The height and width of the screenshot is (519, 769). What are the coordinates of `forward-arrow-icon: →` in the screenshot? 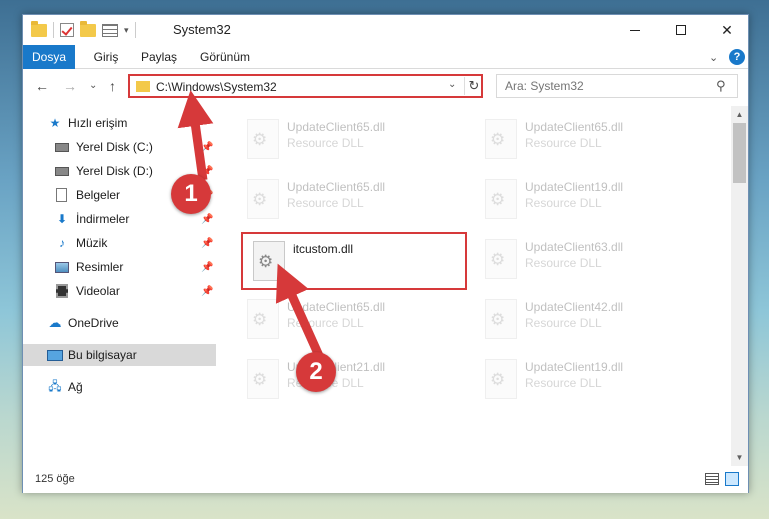 It's located at (70, 86).